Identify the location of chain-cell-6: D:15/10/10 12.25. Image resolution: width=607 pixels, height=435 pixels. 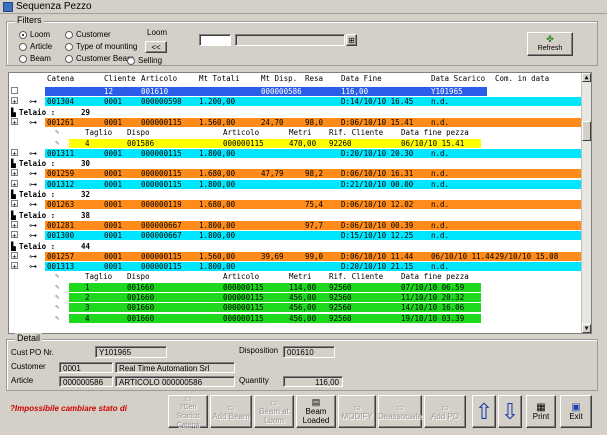
(377, 236).